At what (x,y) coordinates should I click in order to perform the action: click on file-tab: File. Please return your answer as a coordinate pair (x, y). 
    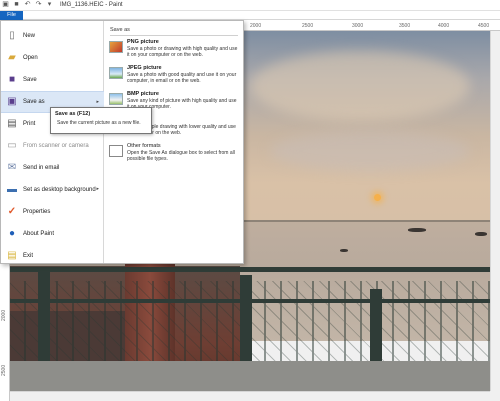
    Looking at the image, I should click on (11, 15).